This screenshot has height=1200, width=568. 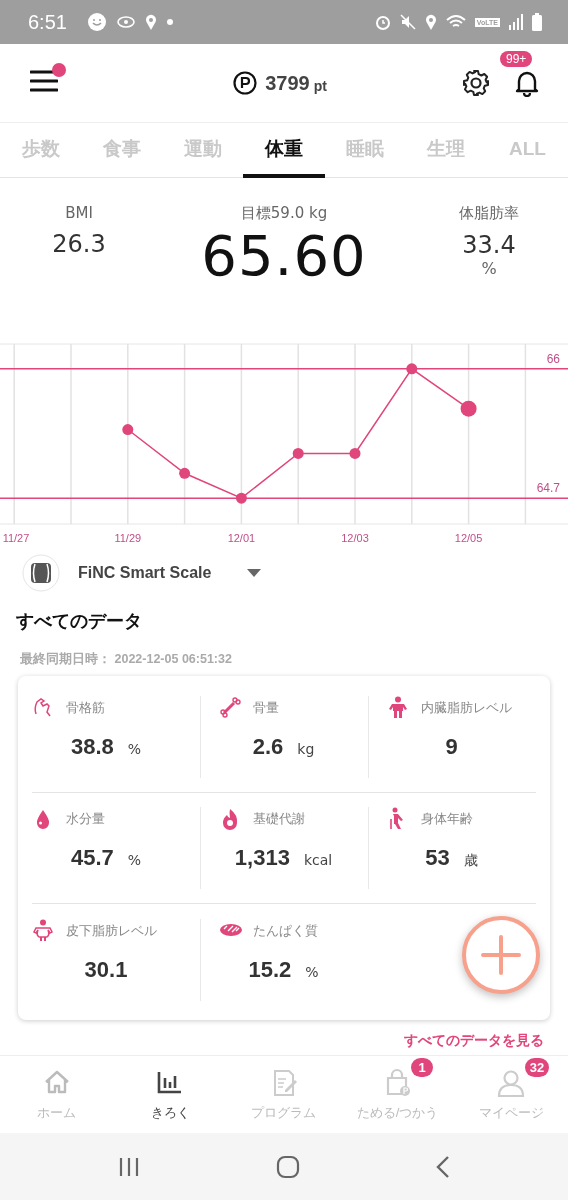 What do you see at coordinates (231, 708) in the screenshot?
I see `bone-icon` at bounding box center [231, 708].